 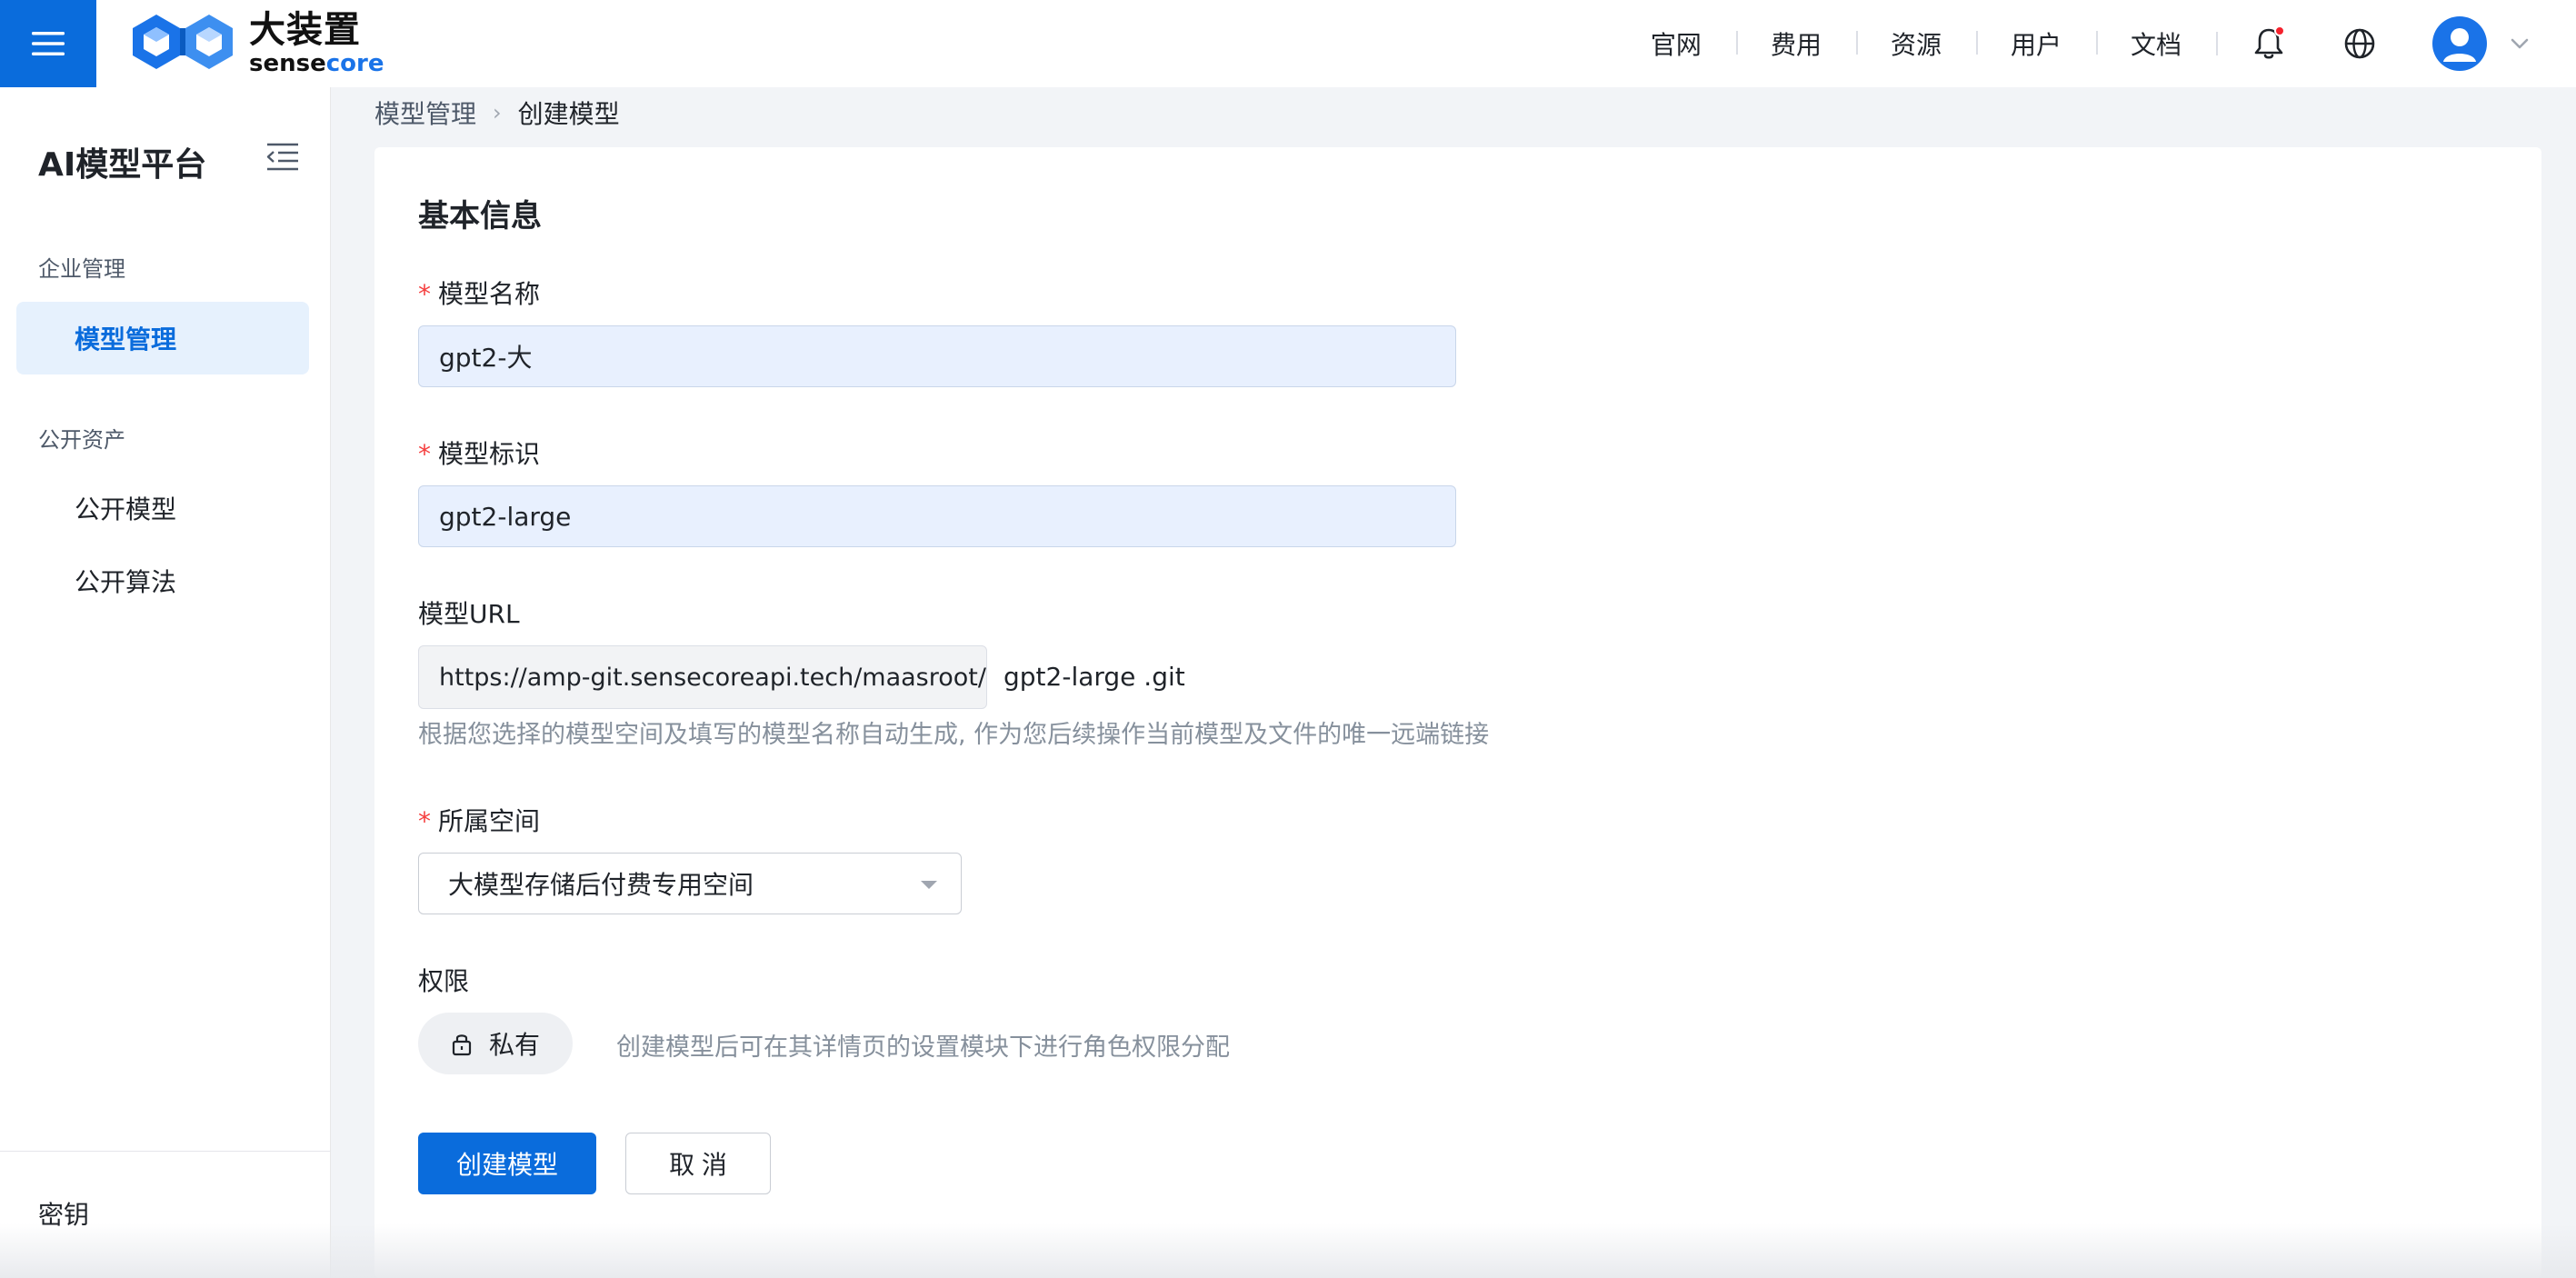 What do you see at coordinates (123, 165) in the screenshot?
I see `platform-title: AI模型平台` at bounding box center [123, 165].